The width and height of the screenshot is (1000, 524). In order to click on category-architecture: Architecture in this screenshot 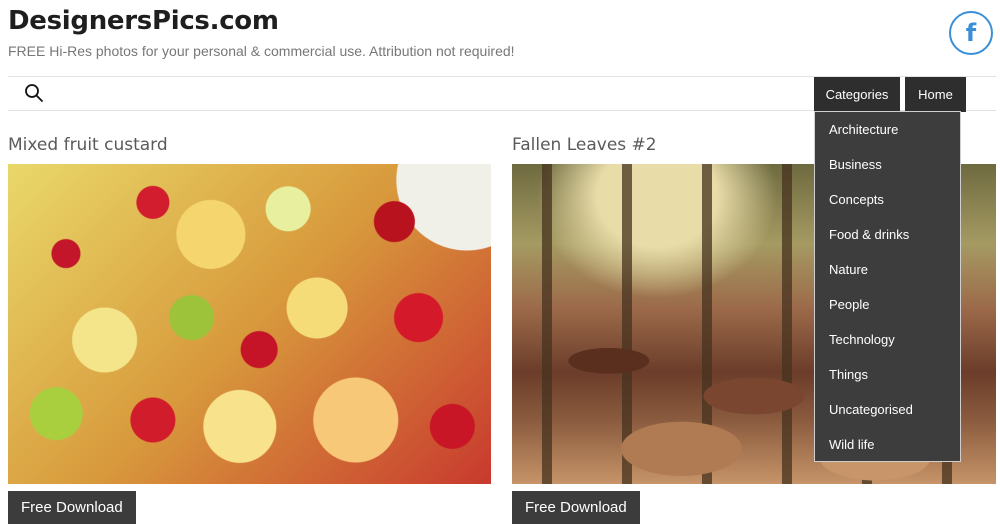, I will do `click(887, 129)`.